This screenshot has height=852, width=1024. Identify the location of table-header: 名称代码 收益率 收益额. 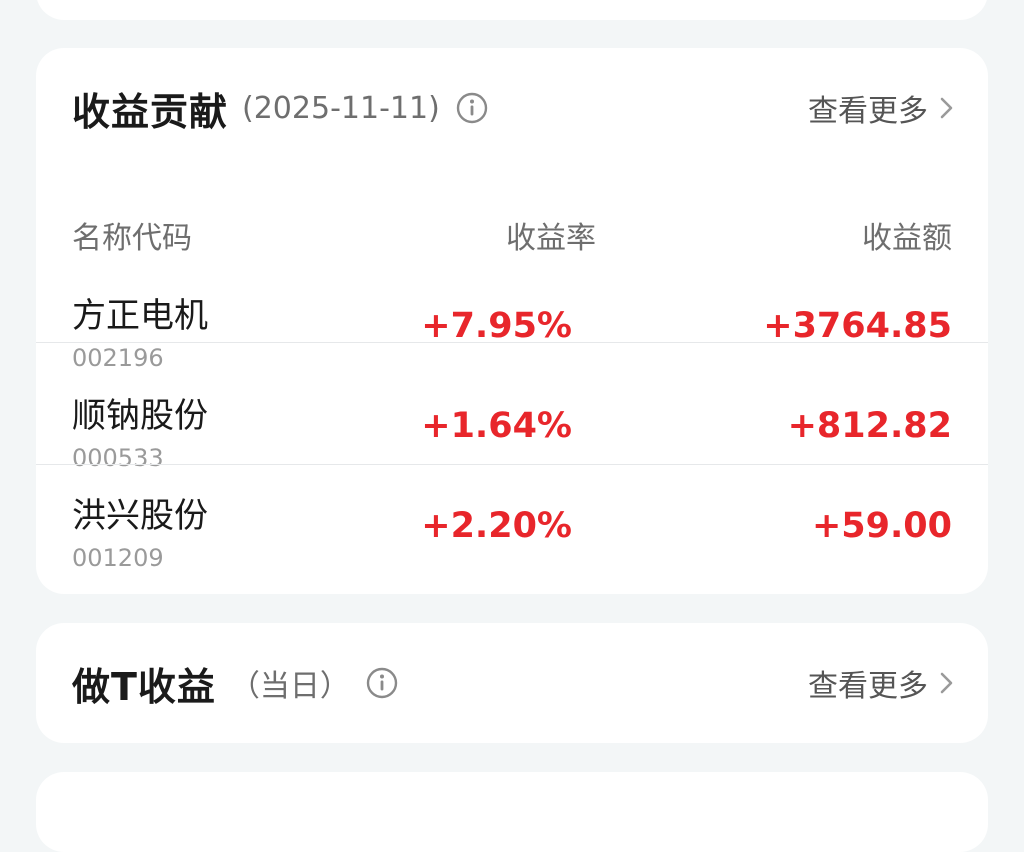
(512, 235).